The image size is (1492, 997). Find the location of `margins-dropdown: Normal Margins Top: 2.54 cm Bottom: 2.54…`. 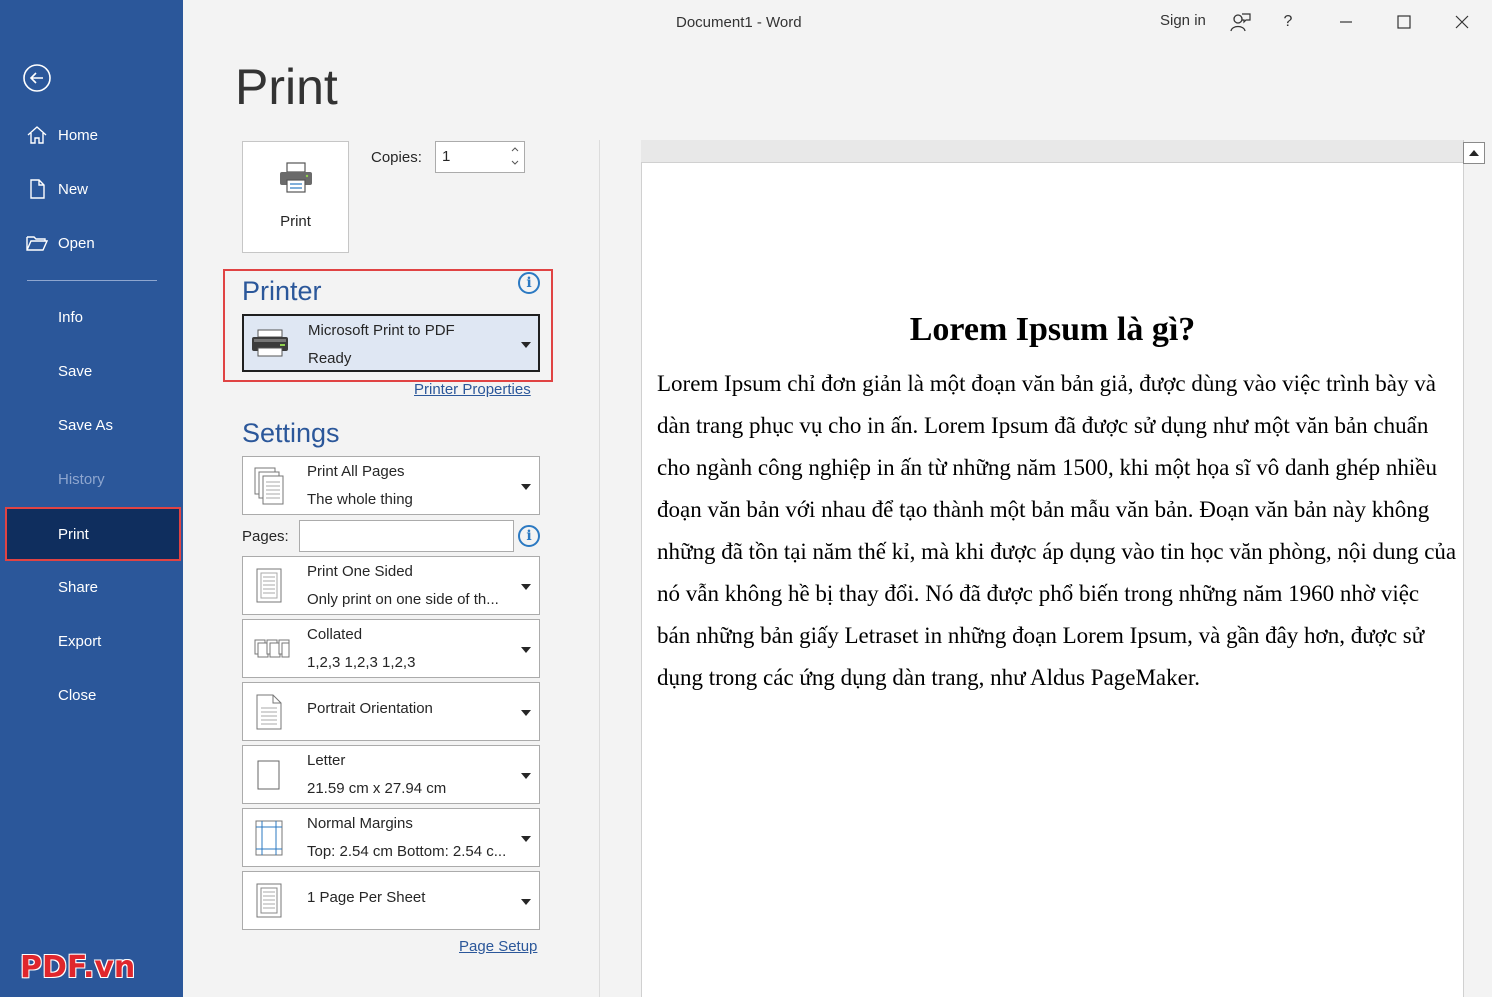

margins-dropdown: Normal Margins Top: 2.54 cm Bottom: 2.54… is located at coordinates (391, 837).